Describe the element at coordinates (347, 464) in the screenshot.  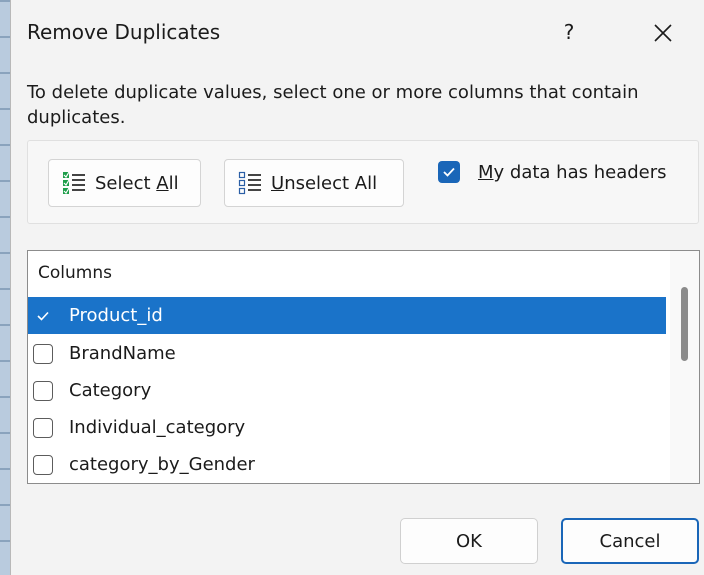
I see `list-item-category-by-gender: category_by_Gender` at that location.